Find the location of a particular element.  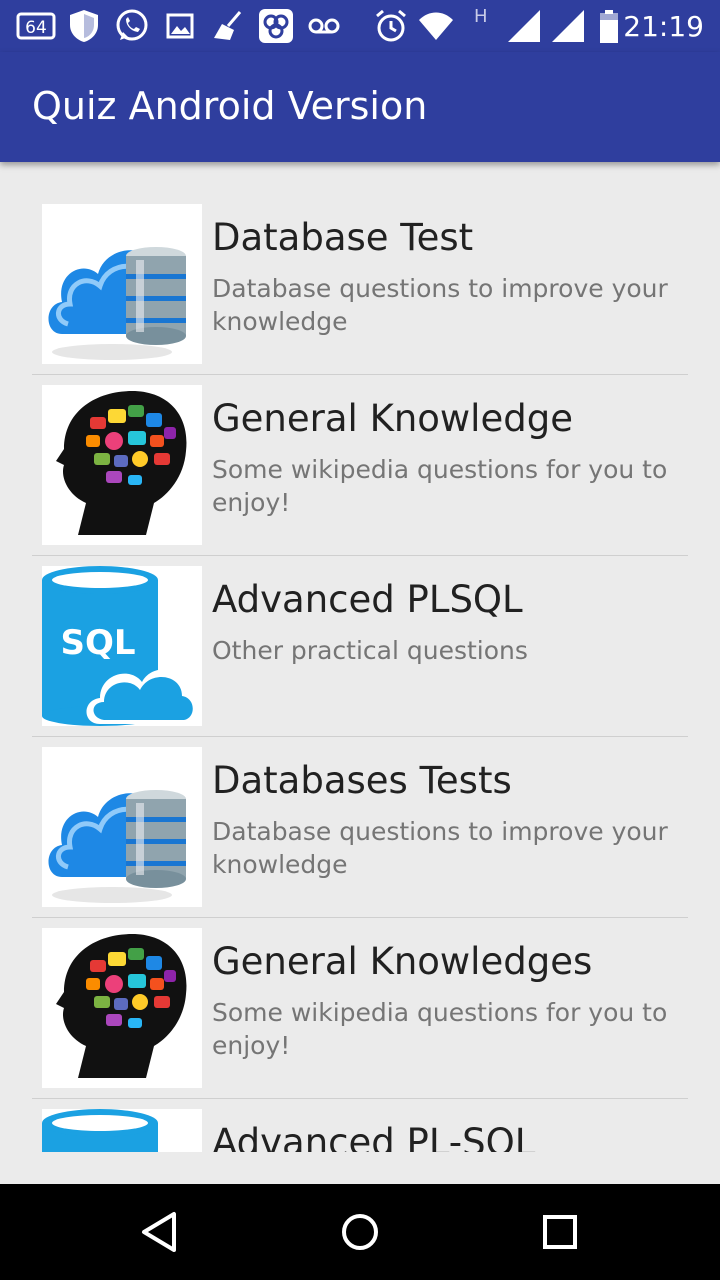

quiz-title: Database Test is located at coordinates (343, 237).